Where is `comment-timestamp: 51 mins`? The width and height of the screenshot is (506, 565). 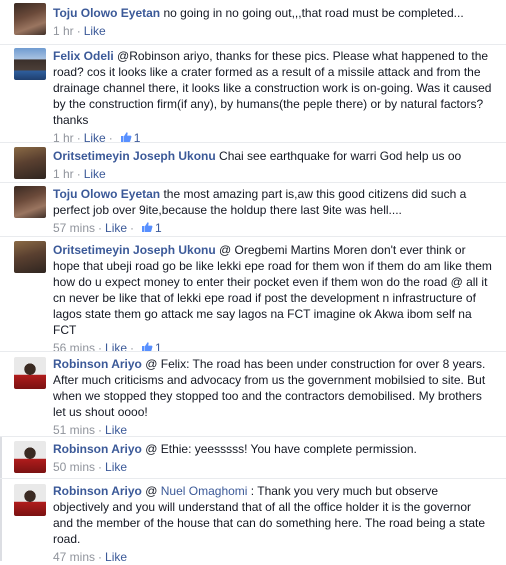 comment-timestamp: 51 mins is located at coordinates (74, 430).